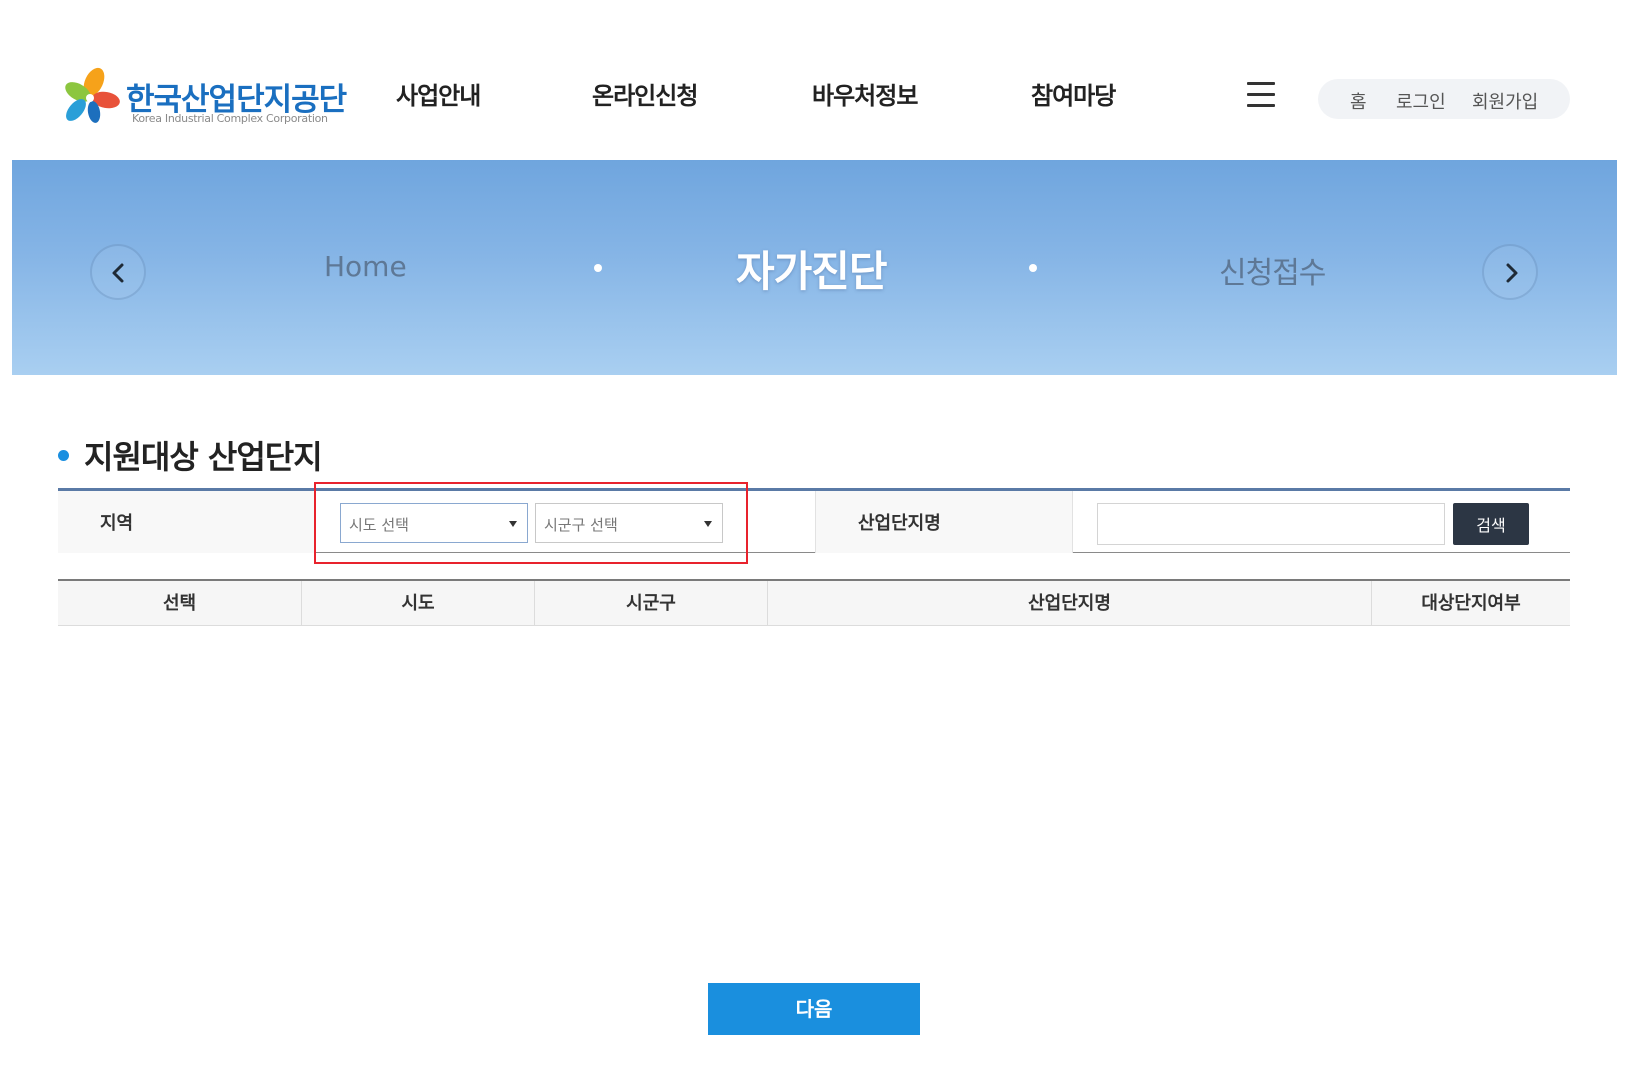 The image size is (1632, 1067). Describe the element at coordinates (179, 603) in the screenshot. I see `column-select: 선택` at that location.